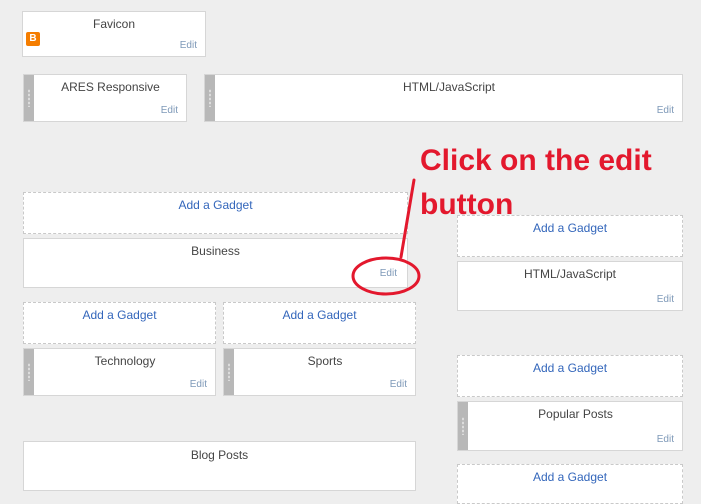 This screenshot has height=504, width=701. What do you see at coordinates (114, 34) in the screenshot?
I see `favicon-gadget: Favicon Edit` at bounding box center [114, 34].